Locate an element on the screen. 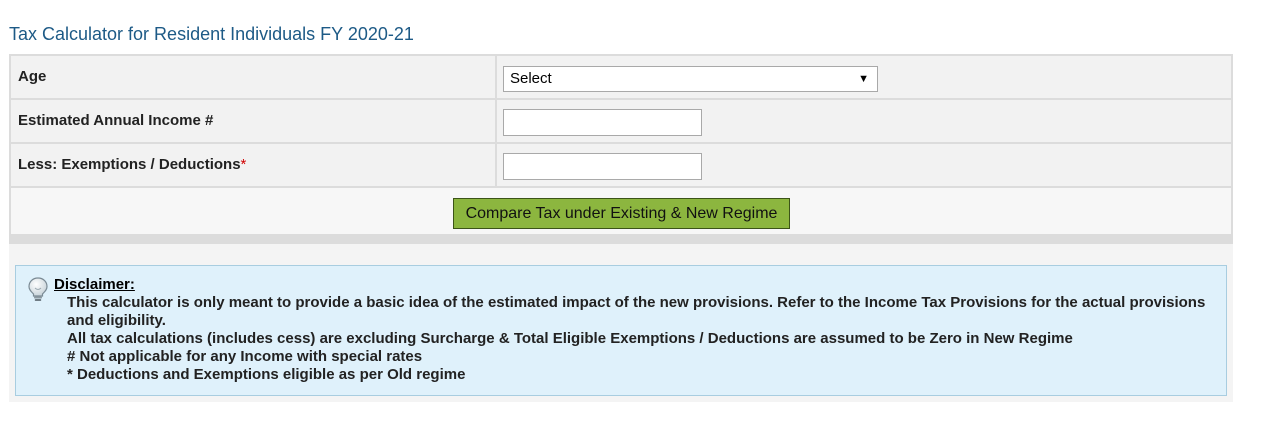  age-select: Select ▼ is located at coordinates (690, 79).